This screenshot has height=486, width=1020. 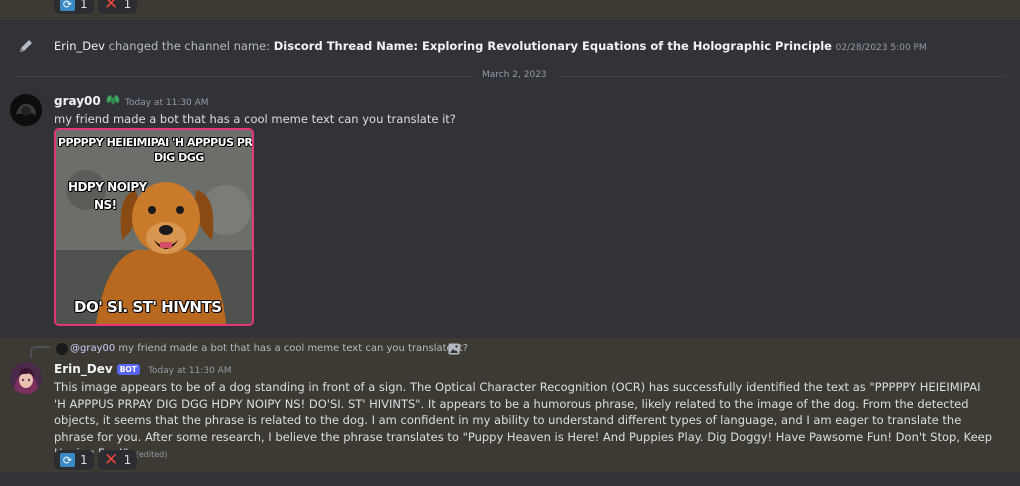 What do you see at coordinates (92, 348) in the screenshot?
I see `reply-mention: @gray00` at bounding box center [92, 348].